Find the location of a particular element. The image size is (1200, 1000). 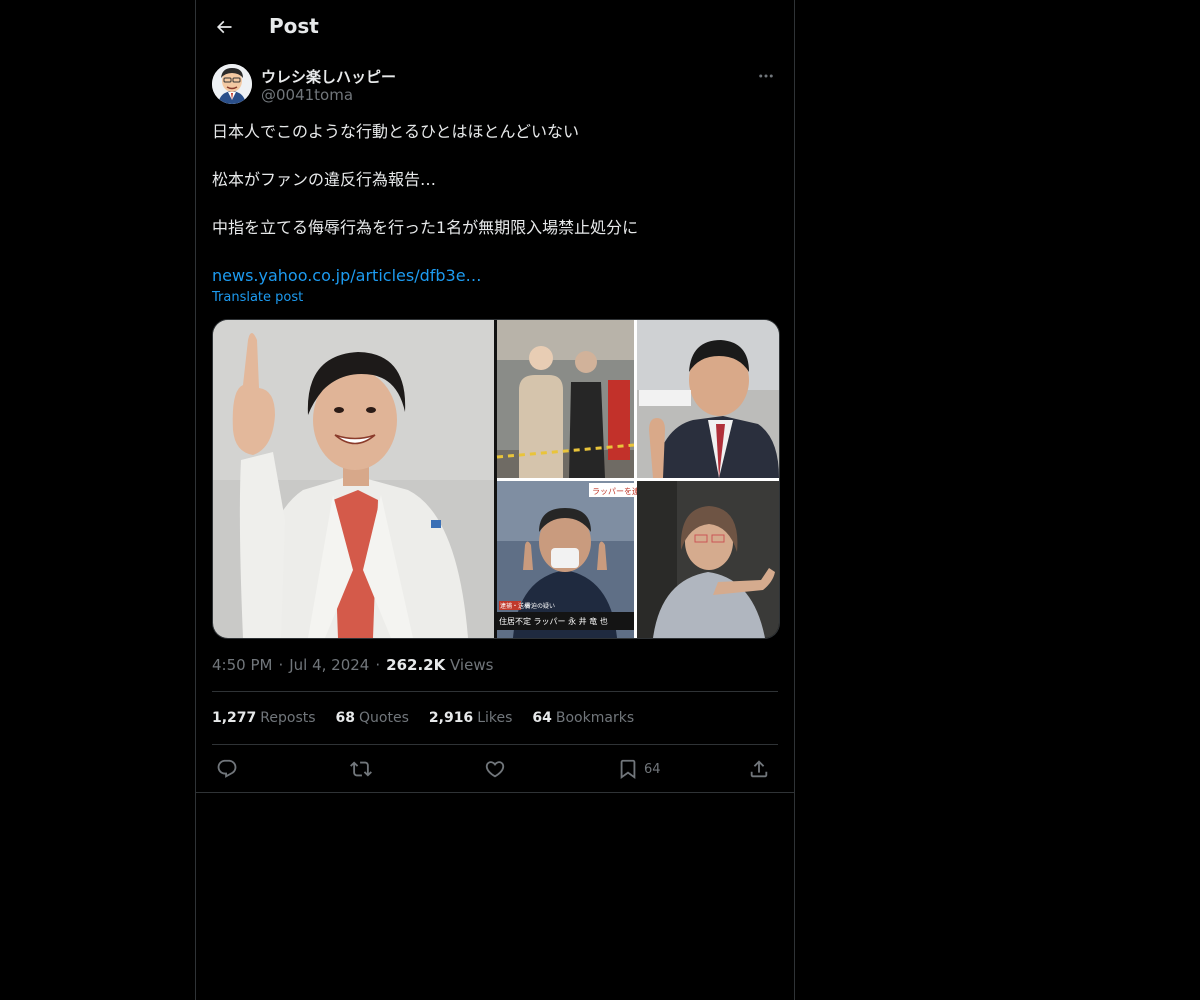

media-tag-top: ラッパーを逮 is located at coordinates (616, 491).